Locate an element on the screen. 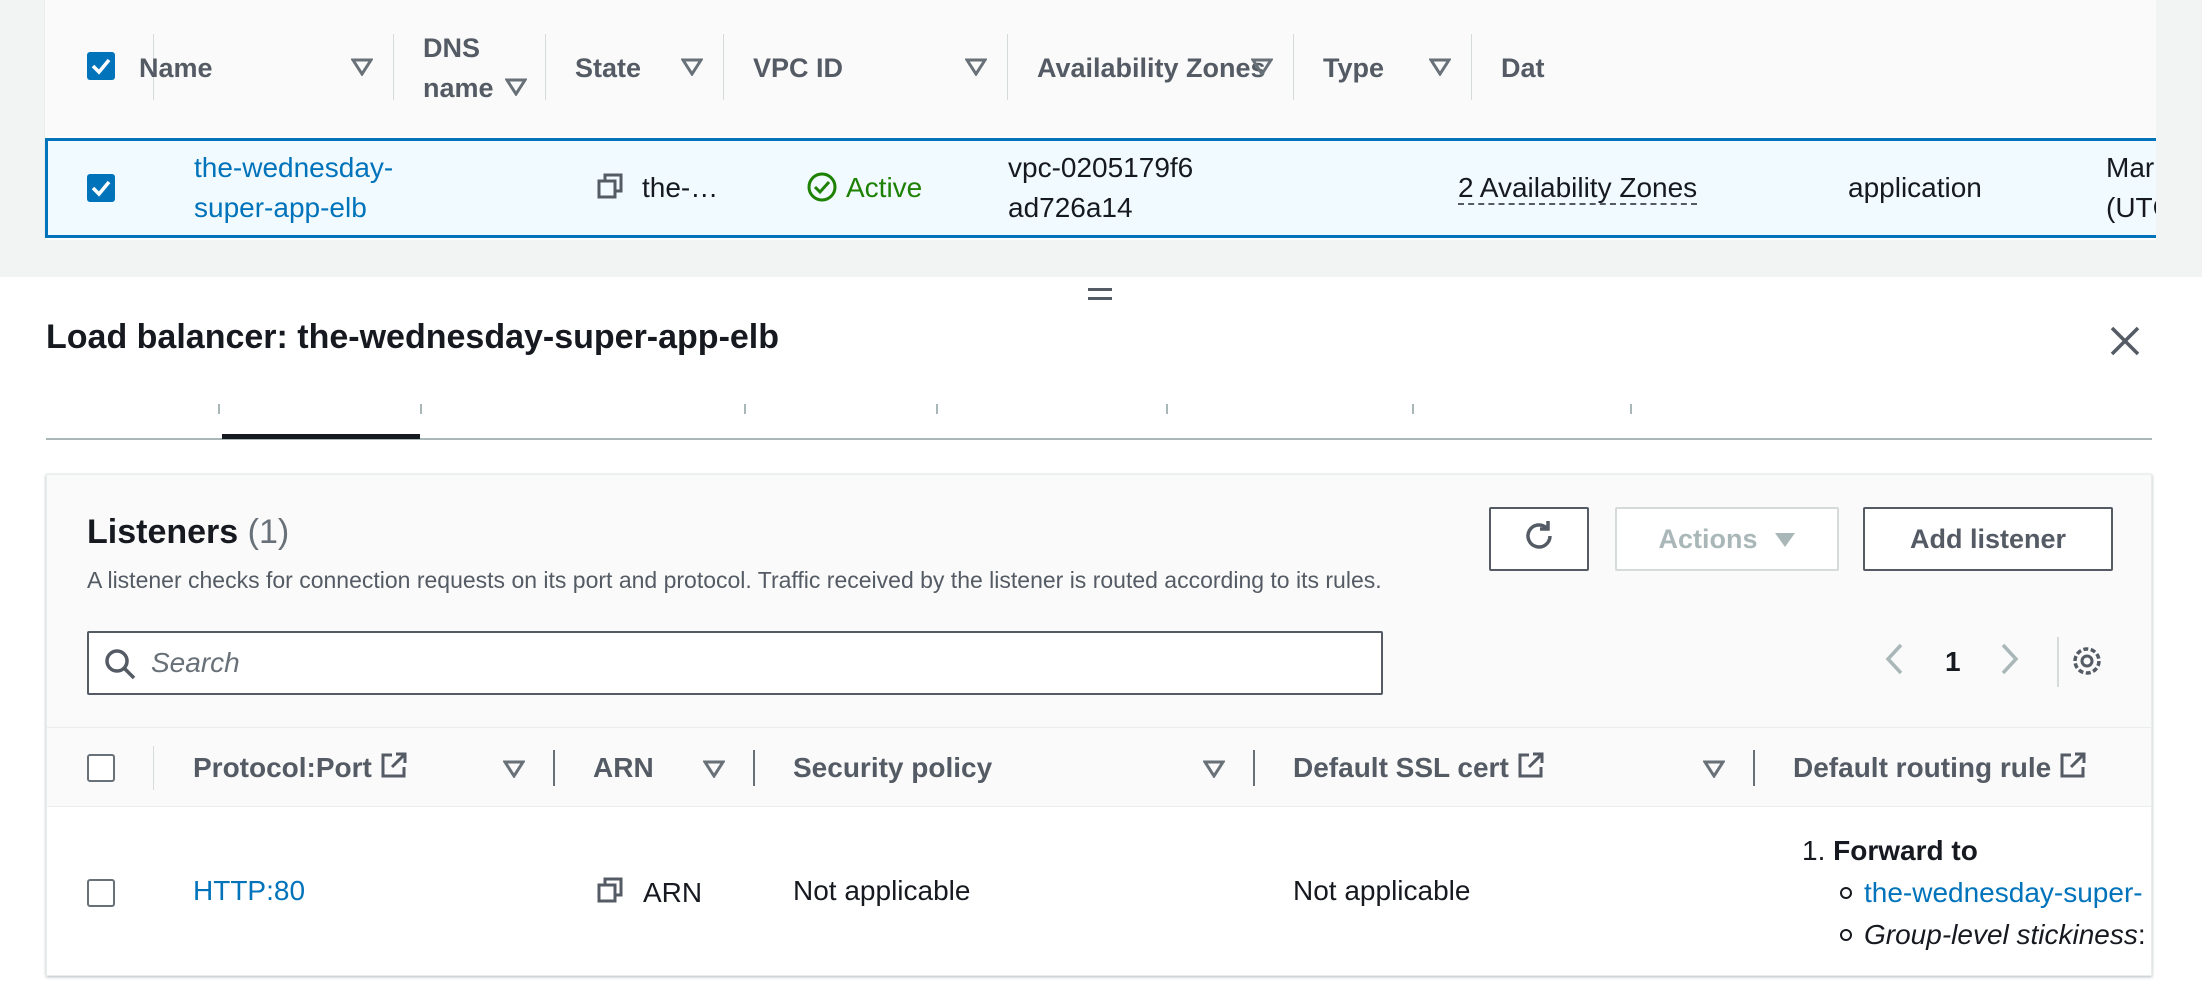 The image size is (2202, 990). type-value: application is located at coordinates (1915, 187).